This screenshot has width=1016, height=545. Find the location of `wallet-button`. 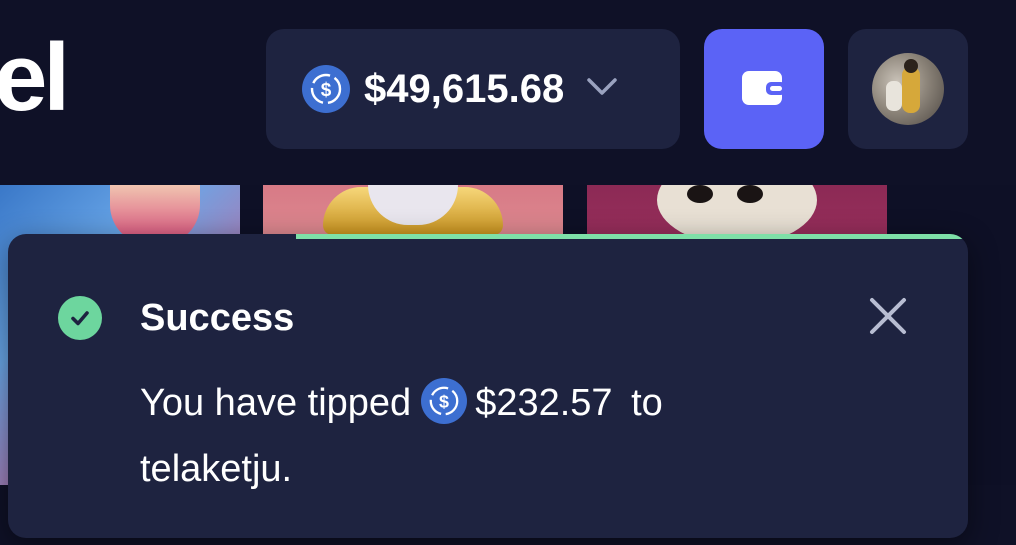

wallet-button is located at coordinates (764, 89).